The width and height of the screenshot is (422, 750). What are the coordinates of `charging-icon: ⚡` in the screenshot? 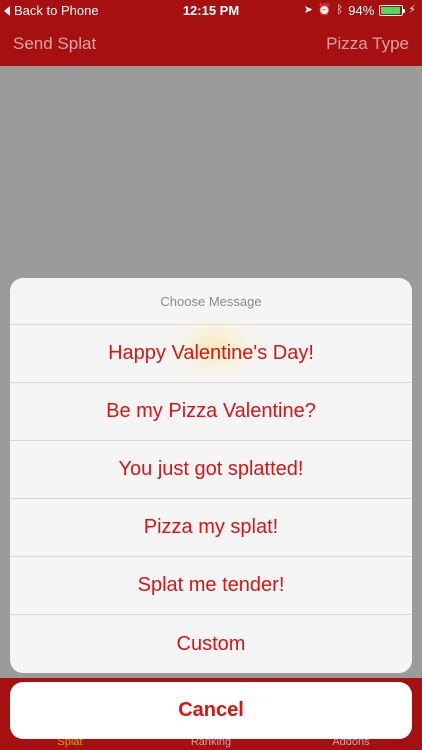 It's located at (412, 10).